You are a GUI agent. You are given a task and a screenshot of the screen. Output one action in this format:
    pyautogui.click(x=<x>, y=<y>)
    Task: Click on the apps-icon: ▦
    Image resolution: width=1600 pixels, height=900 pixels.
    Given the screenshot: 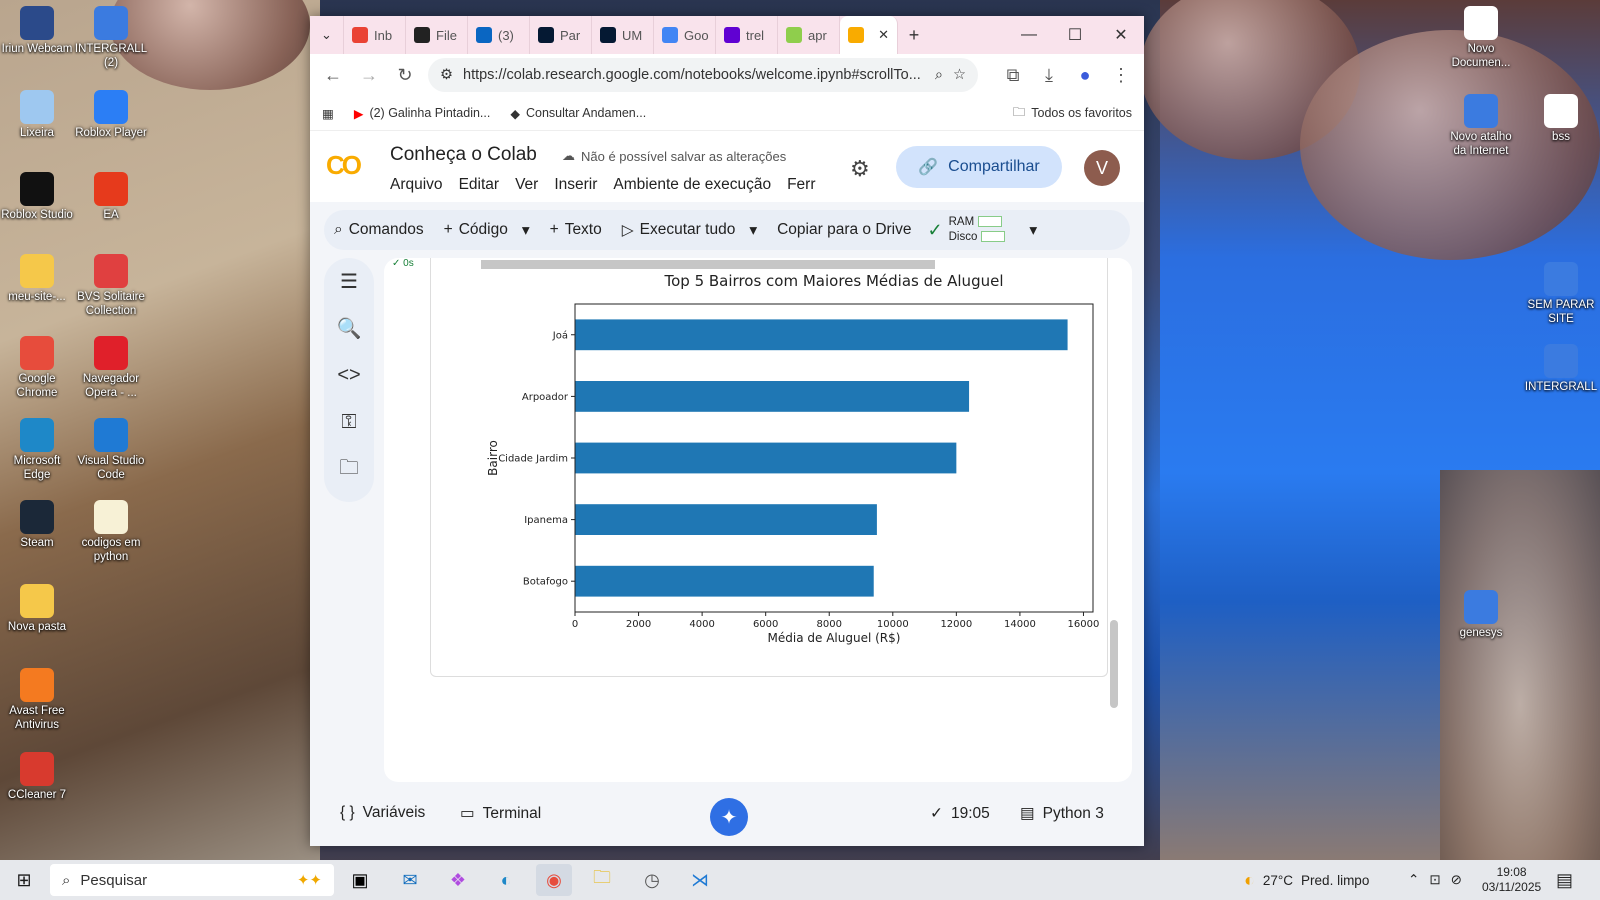 What is the action you would take?
    pyautogui.click(x=328, y=113)
    